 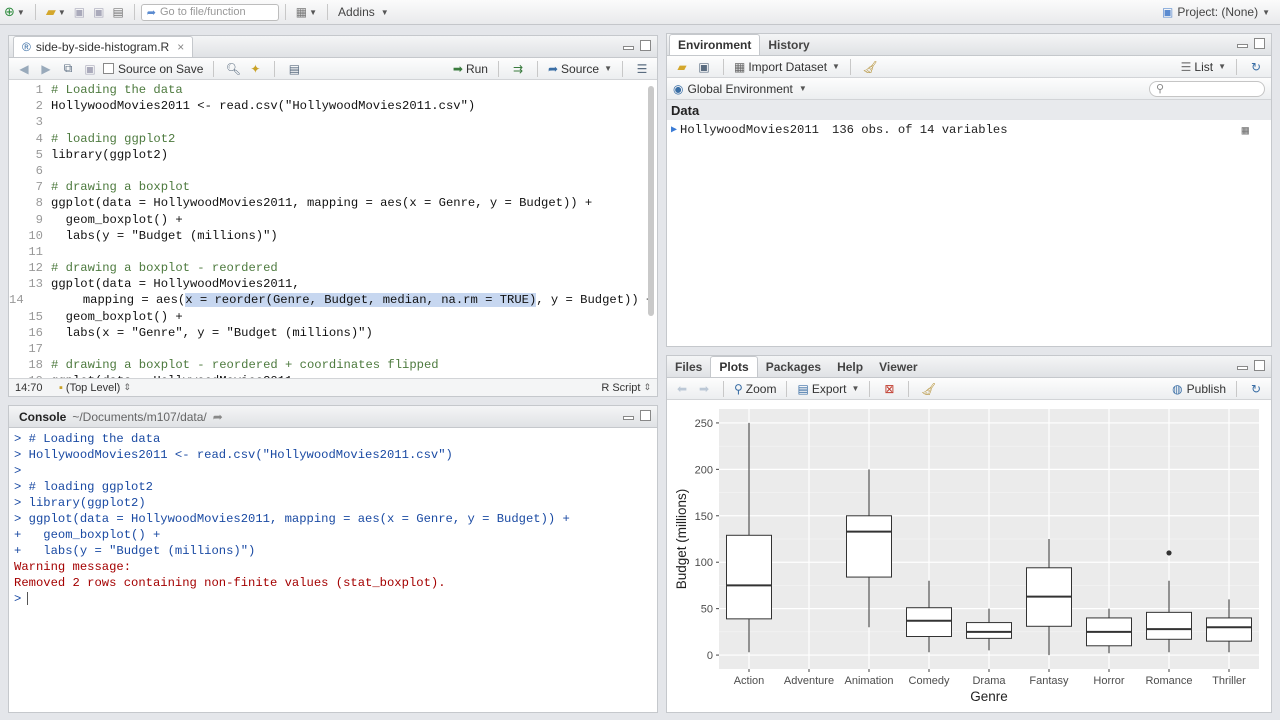 I want to click on rerun-icon: ⇉, so click(x=518, y=69).